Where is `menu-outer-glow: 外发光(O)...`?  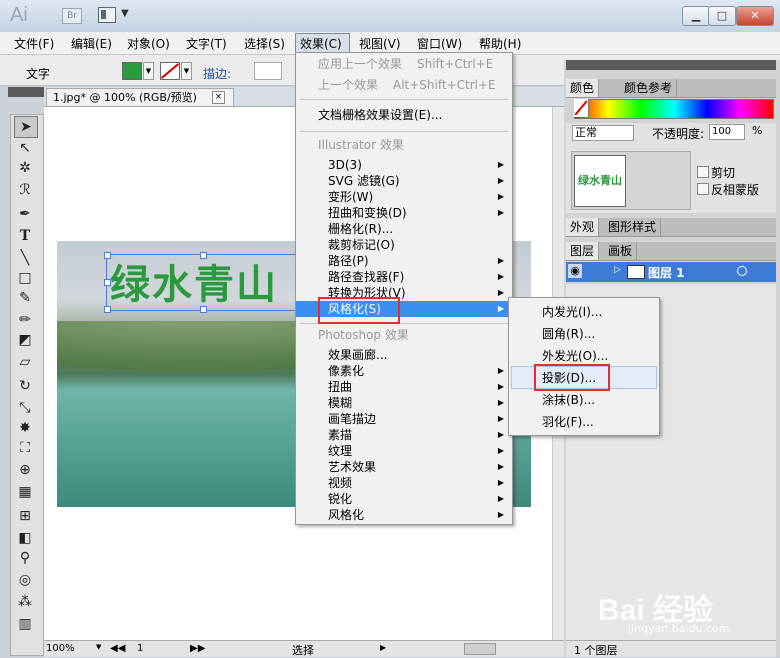
menu-outer-glow: 外发光(O)... is located at coordinates (584, 356).